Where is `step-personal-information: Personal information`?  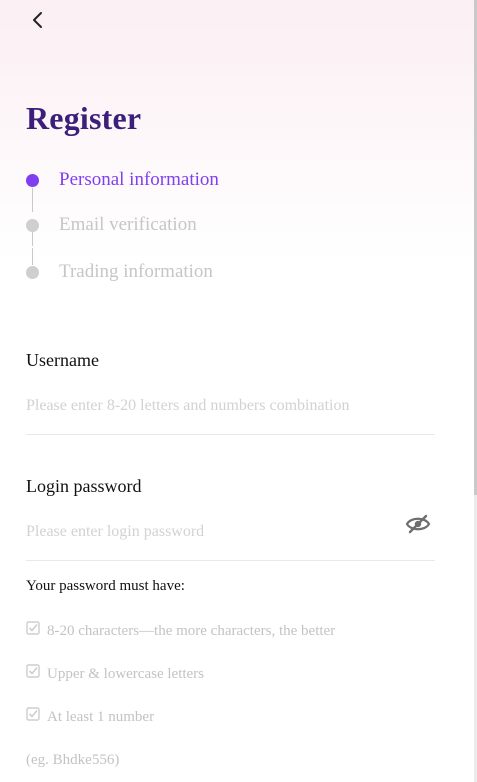 step-personal-information: Personal information is located at coordinates (122, 180).